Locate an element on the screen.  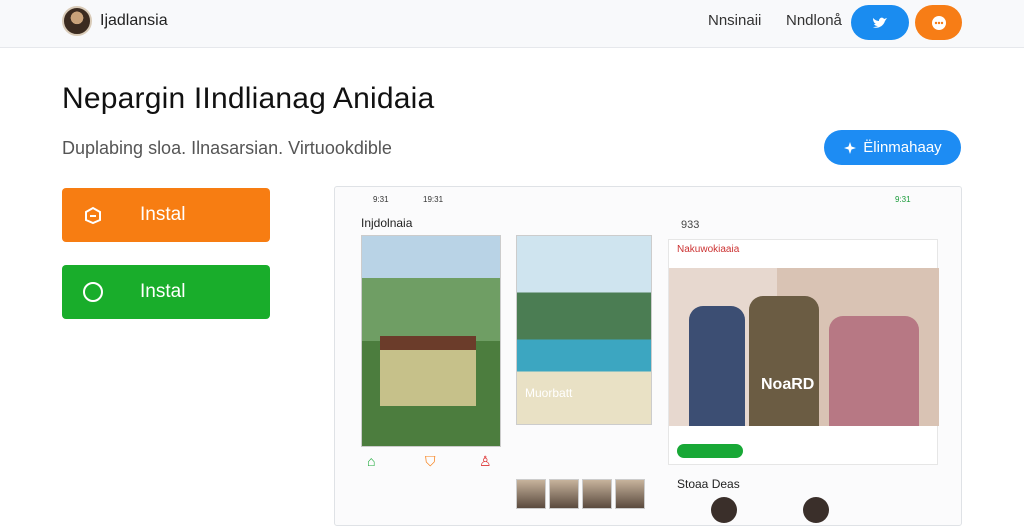
news-card: Nakuwokiaaia NoaRD is located at coordinates (803, 352).